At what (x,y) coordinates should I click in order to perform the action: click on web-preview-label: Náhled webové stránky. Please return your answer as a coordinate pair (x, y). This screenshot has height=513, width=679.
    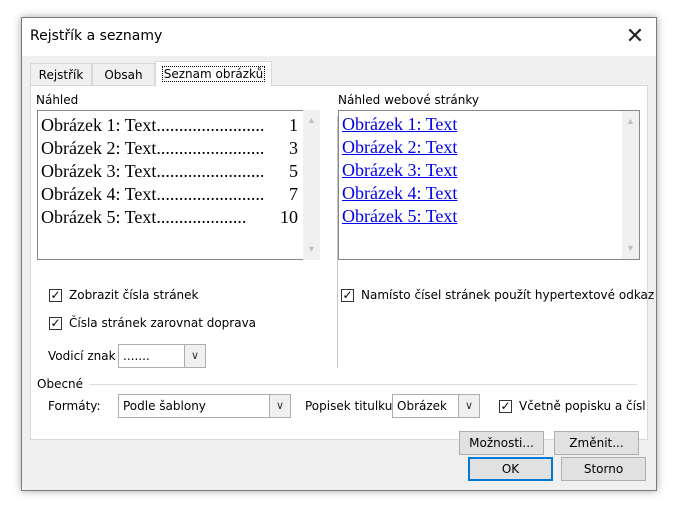
    Looking at the image, I should click on (409, 100).